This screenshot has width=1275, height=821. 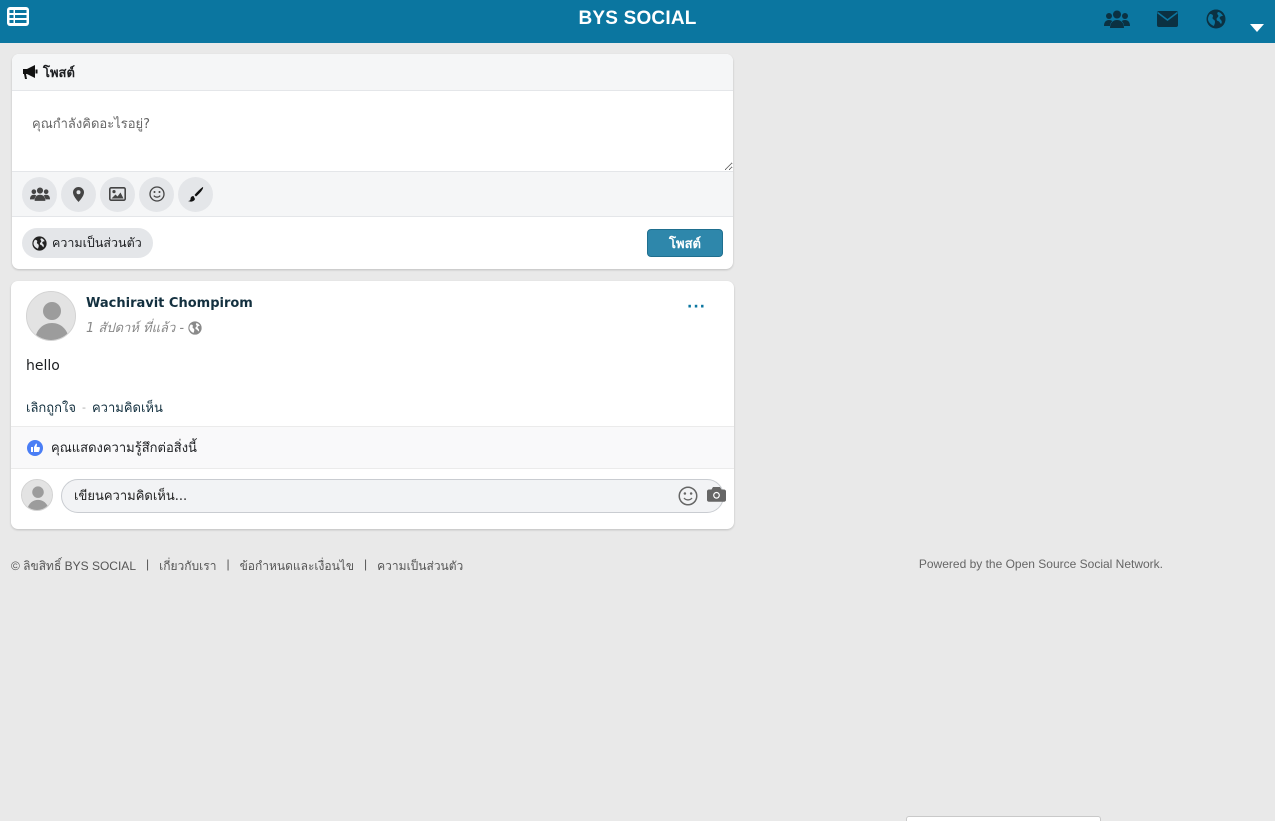 I want to click on composer-title: โพสต์, so click(x=59, y=73).